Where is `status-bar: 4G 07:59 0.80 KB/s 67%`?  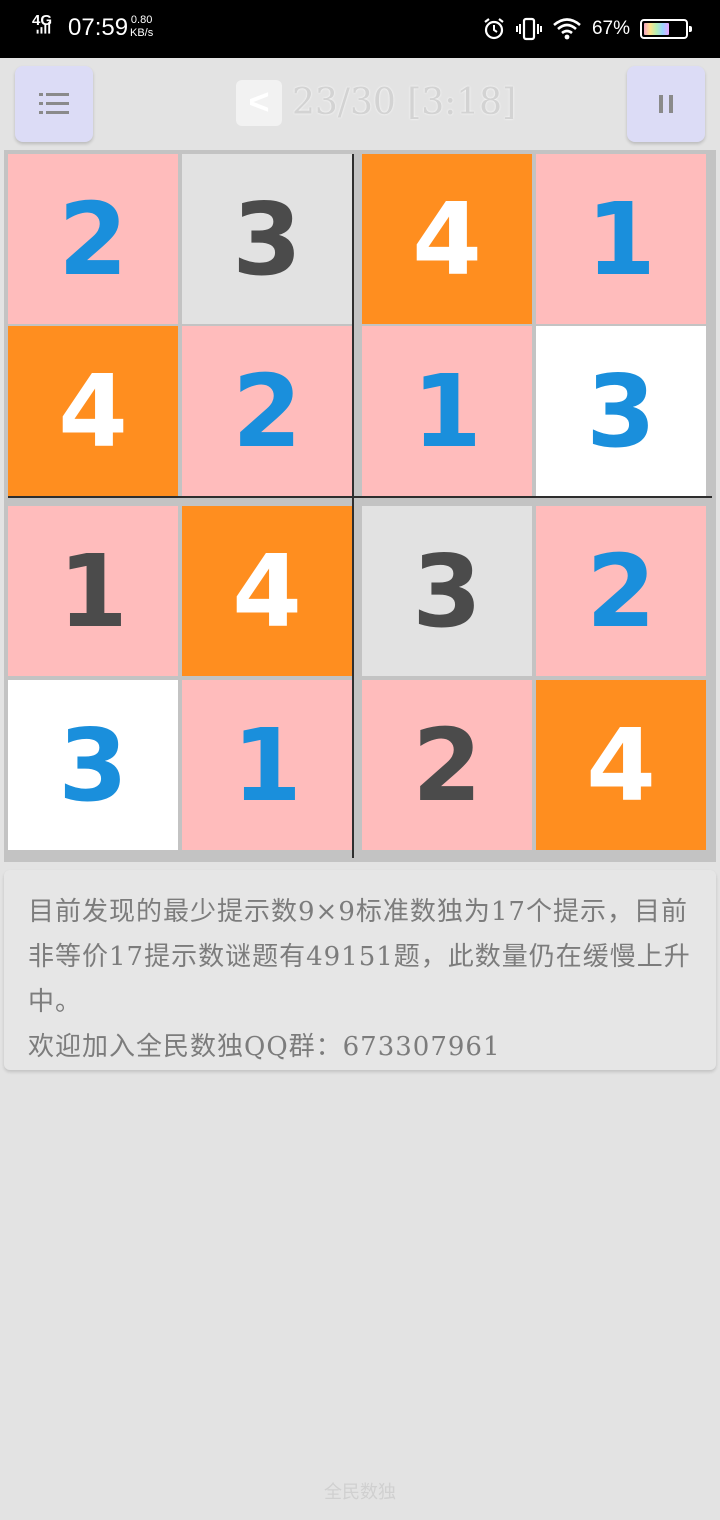 status-bar: 4G 07:59 0.80 KB/s 67% is located at coordinates (360, 29).